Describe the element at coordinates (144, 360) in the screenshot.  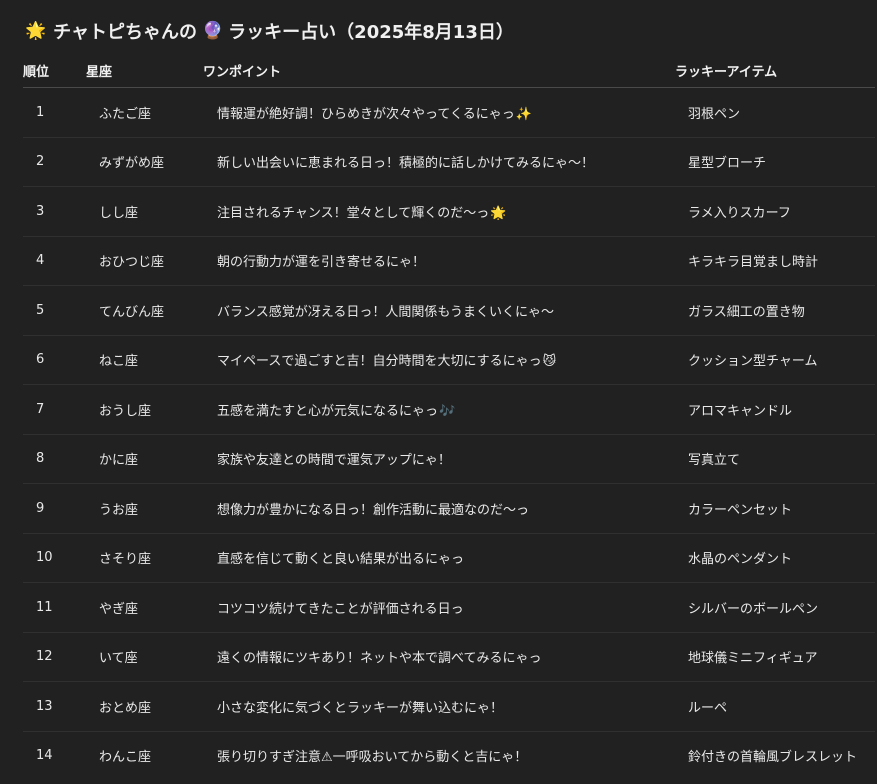
I see `sign-cell: ねこ座` at that location.